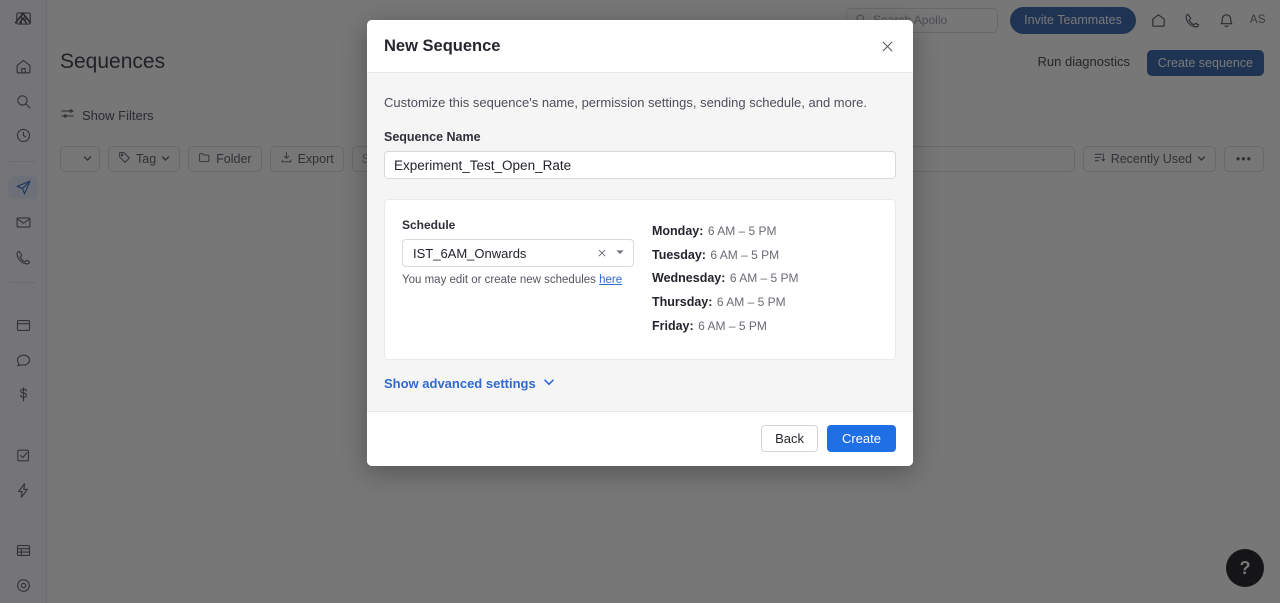 This screenshot has height=603, width=1280. Describe the element at coordinates (483, 165) in the screenshot. I see `sequence-name-value: Experiment_Test_Open_Rate` at that location.